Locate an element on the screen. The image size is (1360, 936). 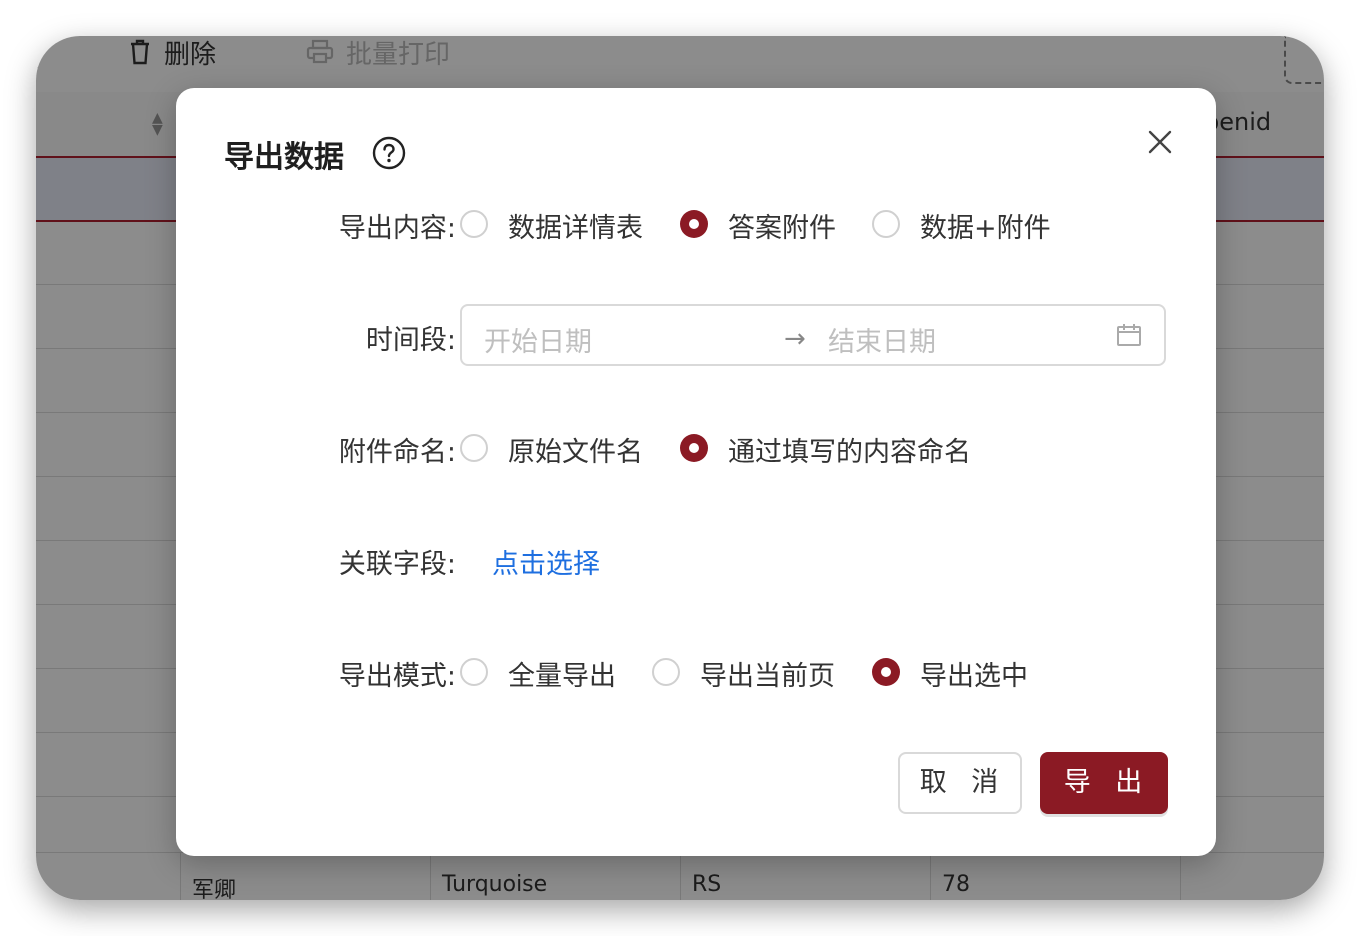
option-export-selected: 导出选中 is located at coordinates (974, 673).